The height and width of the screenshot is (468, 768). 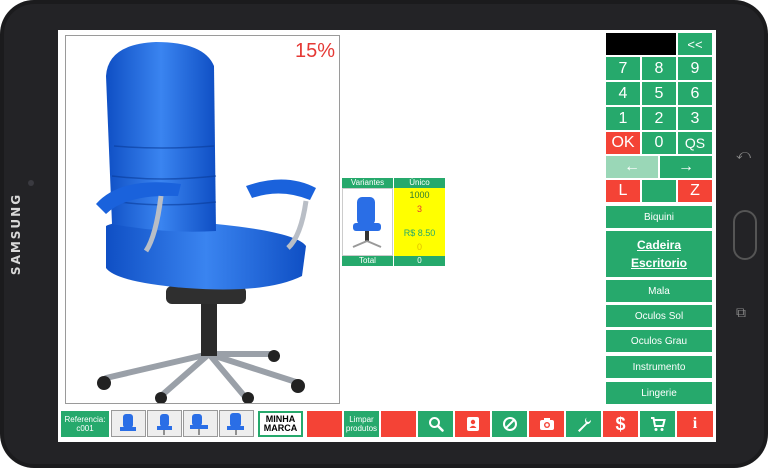 I want to click on variant-stock: 3, so click(x=419, y=209).